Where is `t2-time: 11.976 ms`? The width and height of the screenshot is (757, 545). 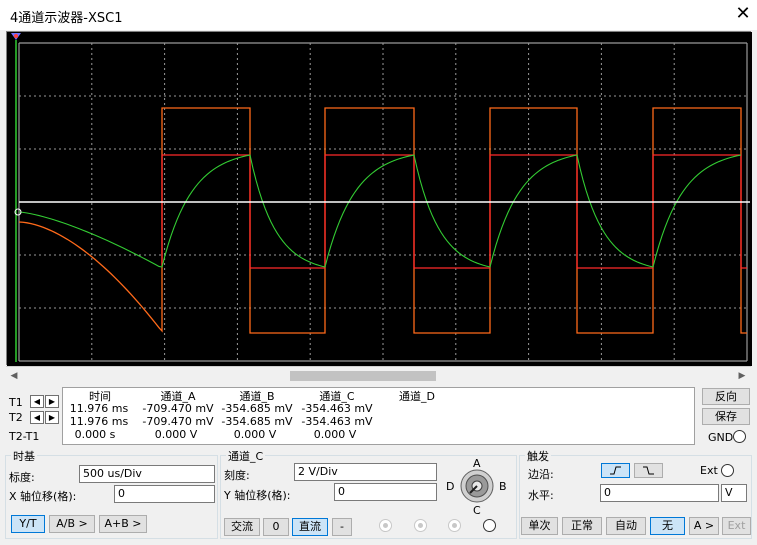 t2-time: 11.976 ms is located at coordinates (99, 421).